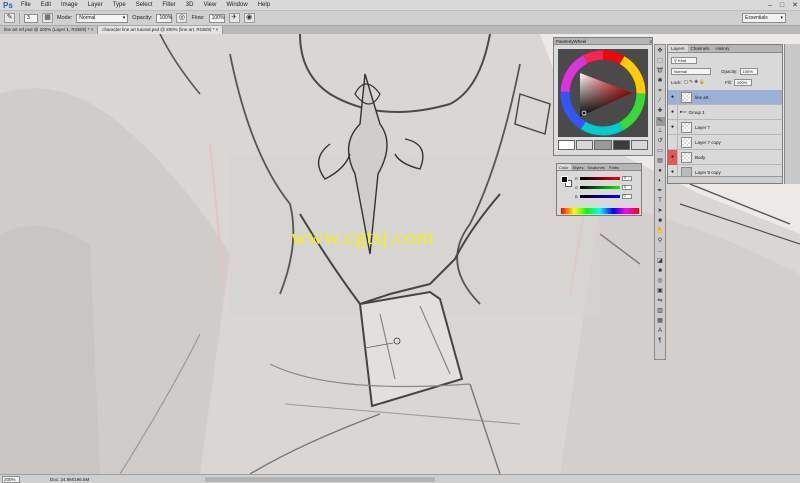 The height and width of the screenshot is (483, 800). Describe the element at coordinates (236, 5) in the screenshot. I see `menu-window: Window` at that location.